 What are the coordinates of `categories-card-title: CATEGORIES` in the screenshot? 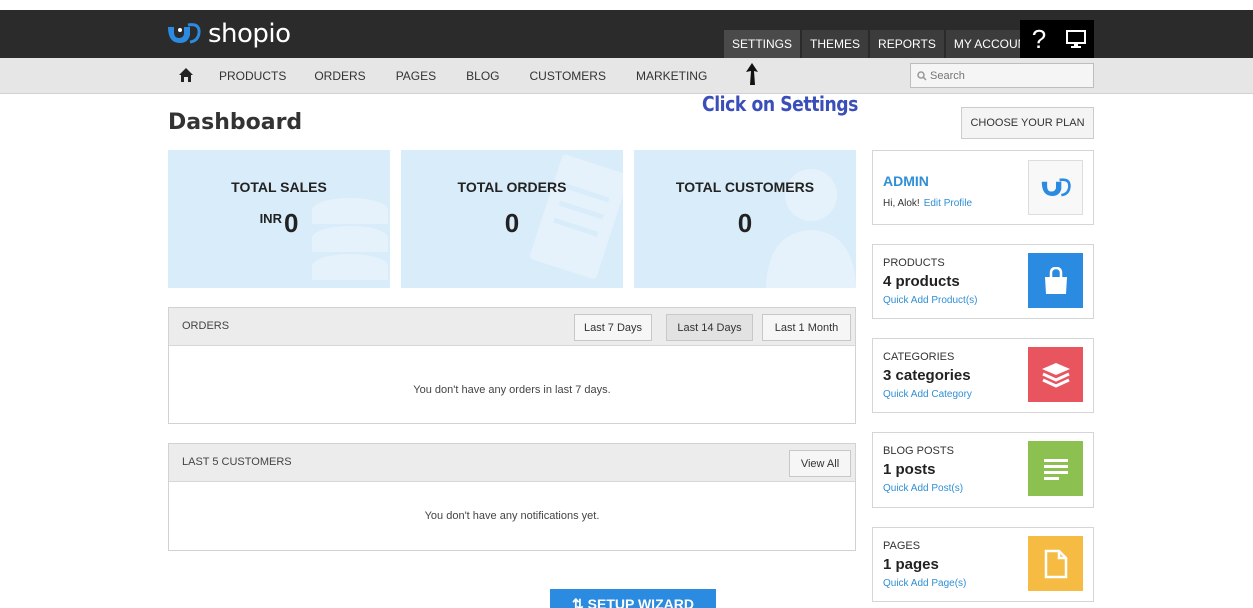 It's located at (919, 357).